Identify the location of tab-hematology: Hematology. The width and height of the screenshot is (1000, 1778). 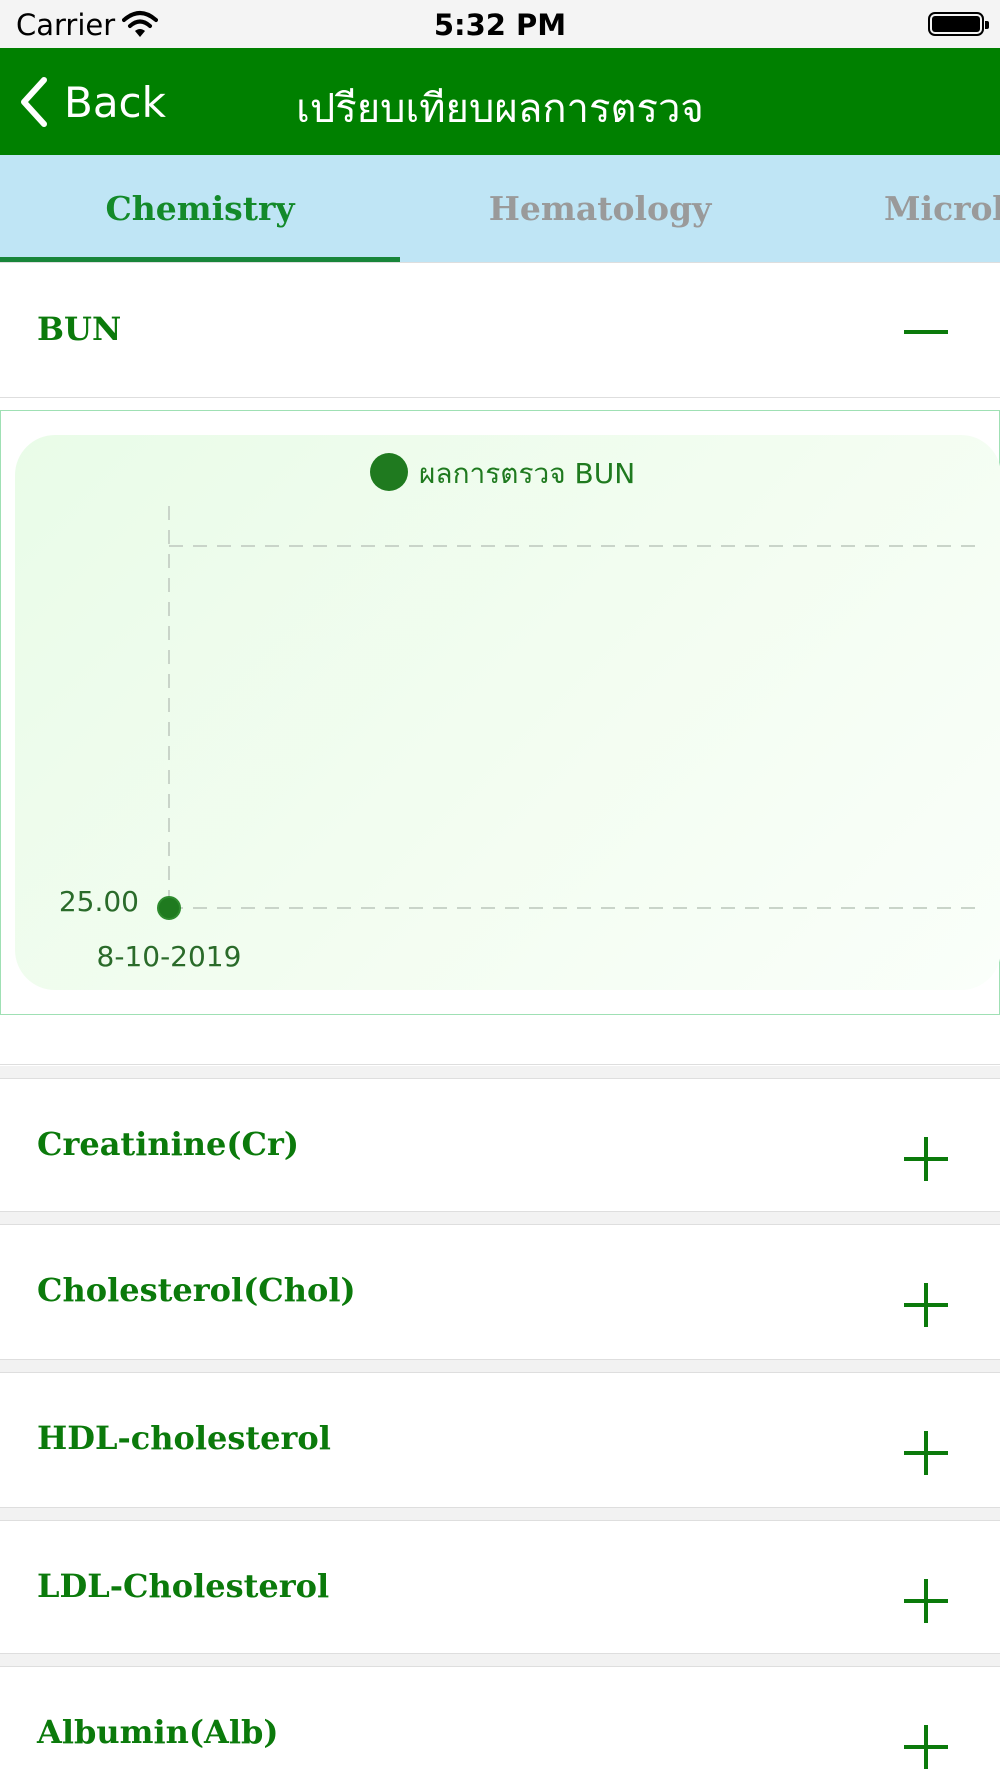
(600, 208).